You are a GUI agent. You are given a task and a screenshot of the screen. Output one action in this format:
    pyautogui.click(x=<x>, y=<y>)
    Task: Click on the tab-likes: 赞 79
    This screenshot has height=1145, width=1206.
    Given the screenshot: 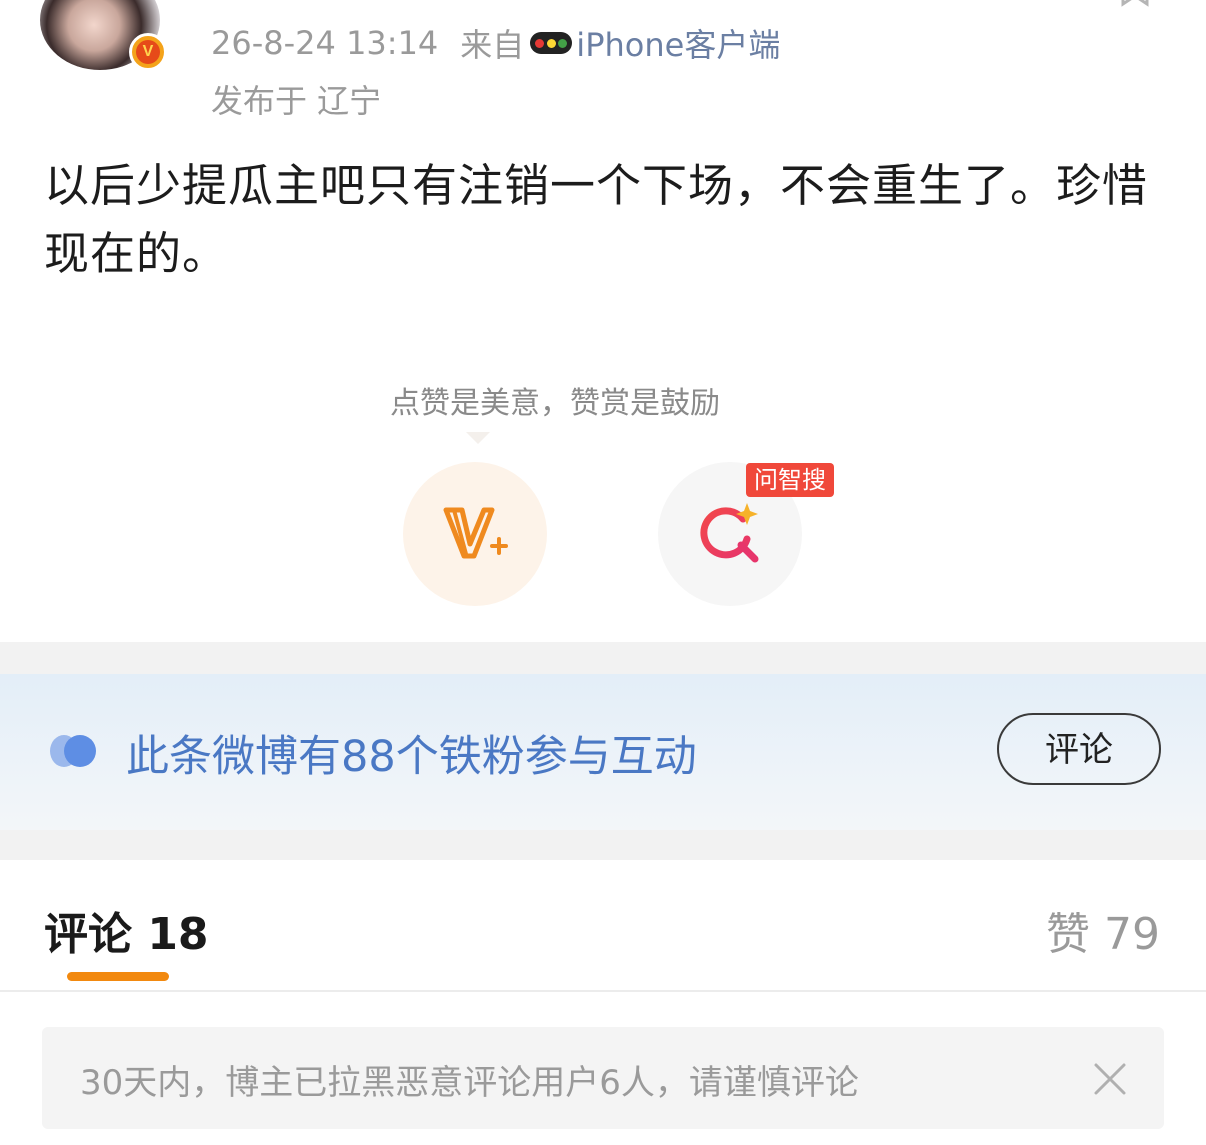 What is the action you would take?
    pyautogui.click(x=1103, y=930)
    